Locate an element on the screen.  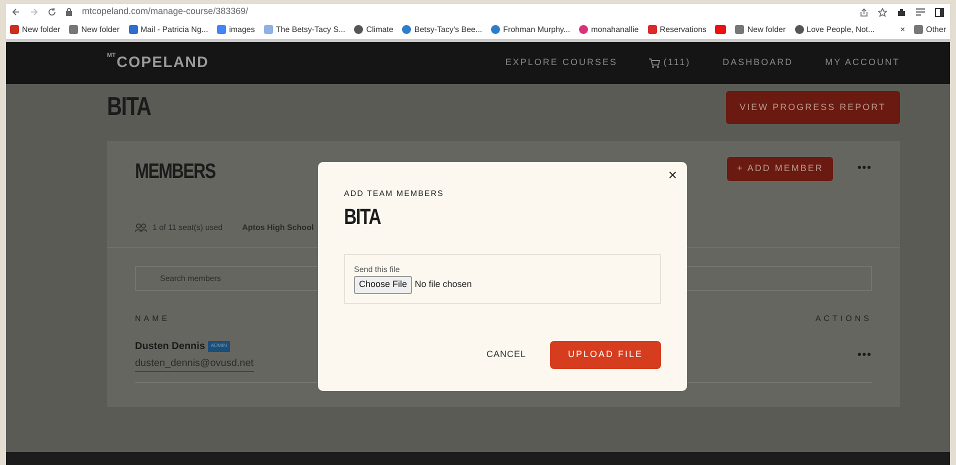
member-name: Dusten Dennis is located at coordinates (170, 347).